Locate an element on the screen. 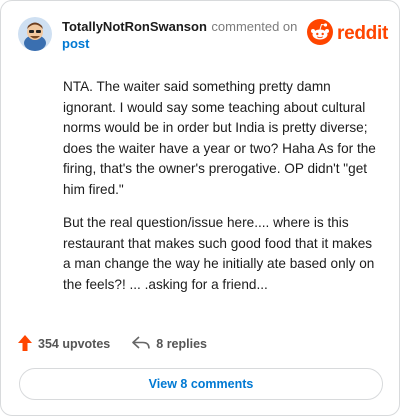 The height and width of the screenshot is (416, 400). upvote-count: 354 upvotes is located at coordinates (74, 344).